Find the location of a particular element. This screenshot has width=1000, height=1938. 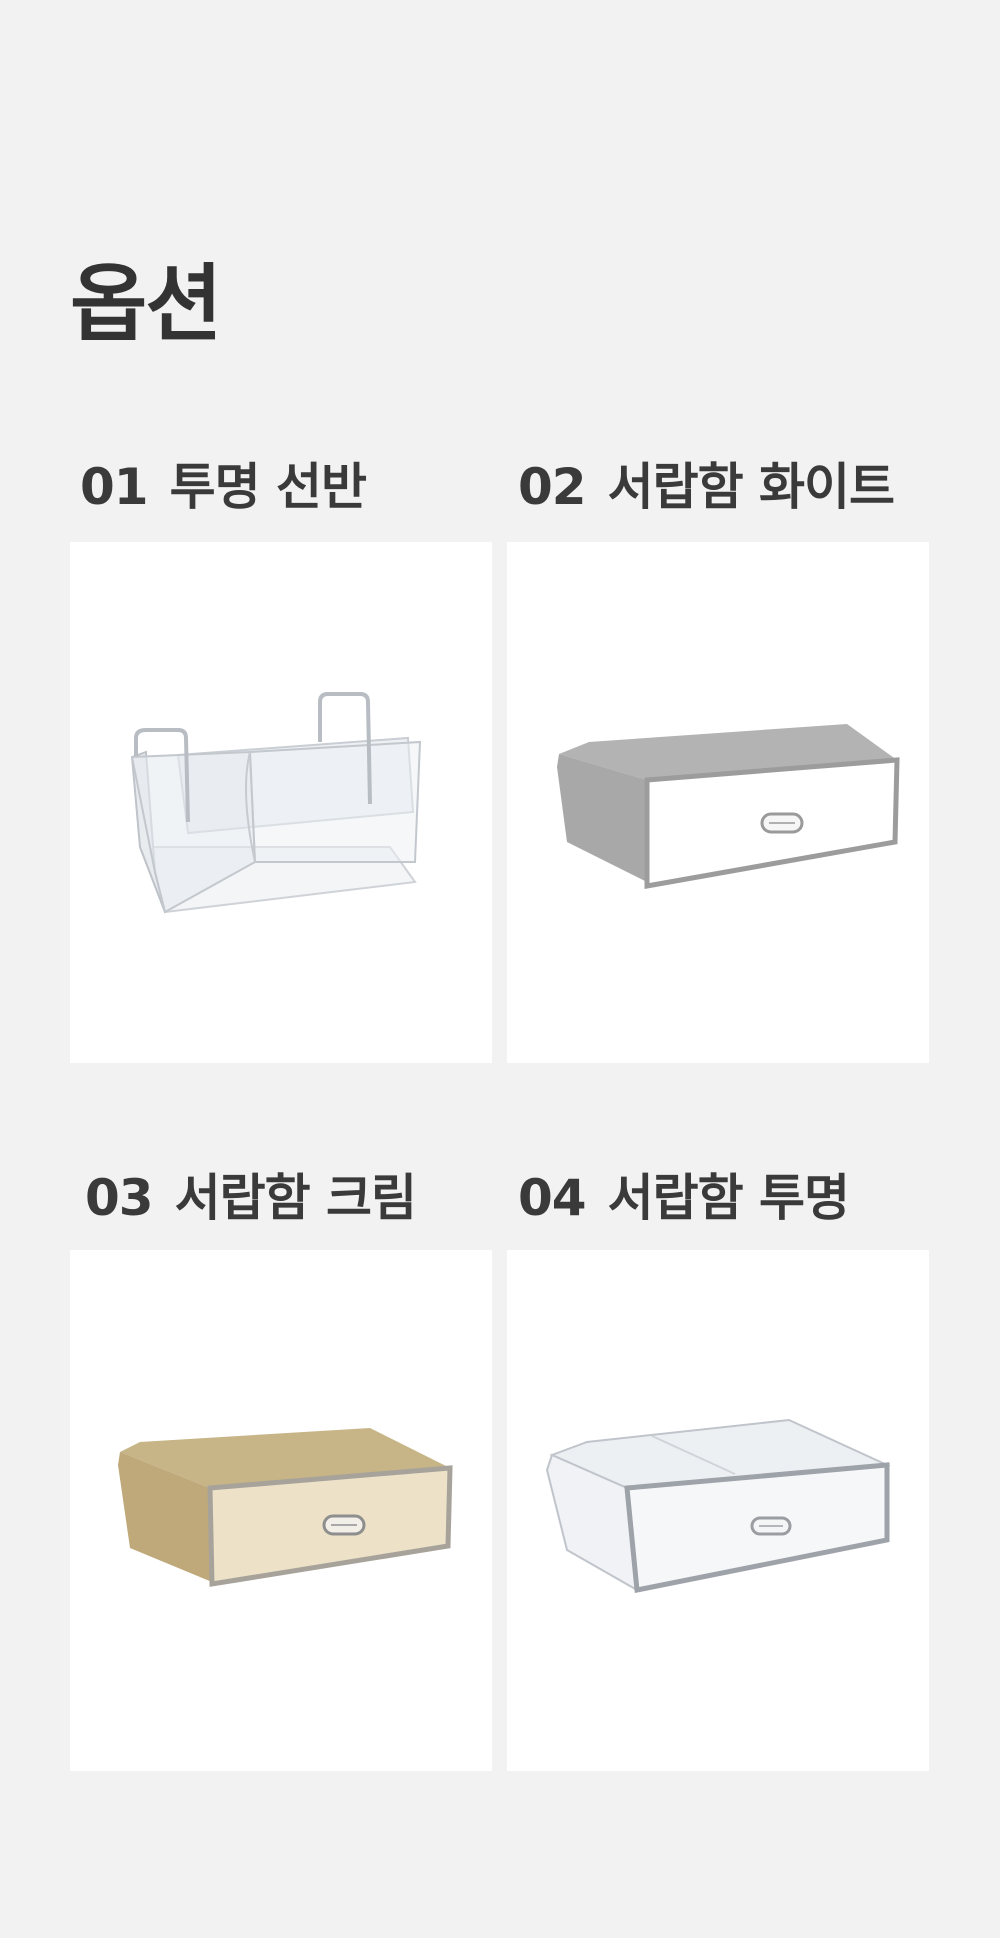

option-number: 03 is located at coordinates (119, 1198).